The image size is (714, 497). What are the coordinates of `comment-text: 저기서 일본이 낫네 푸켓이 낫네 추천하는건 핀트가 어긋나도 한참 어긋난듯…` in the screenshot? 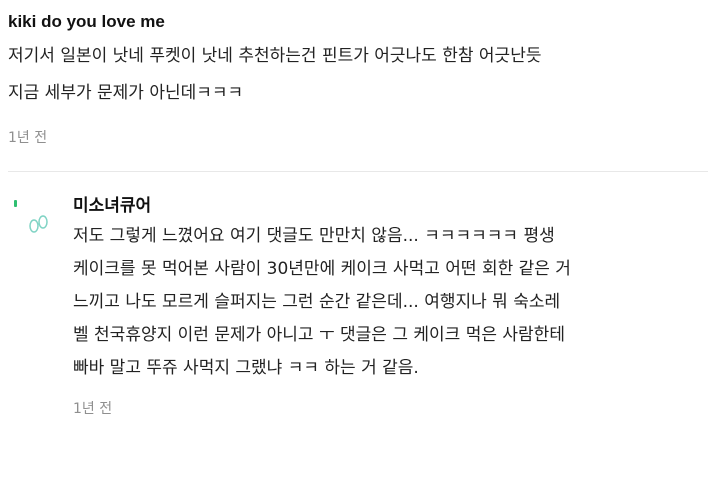 It's located at (275, 74).